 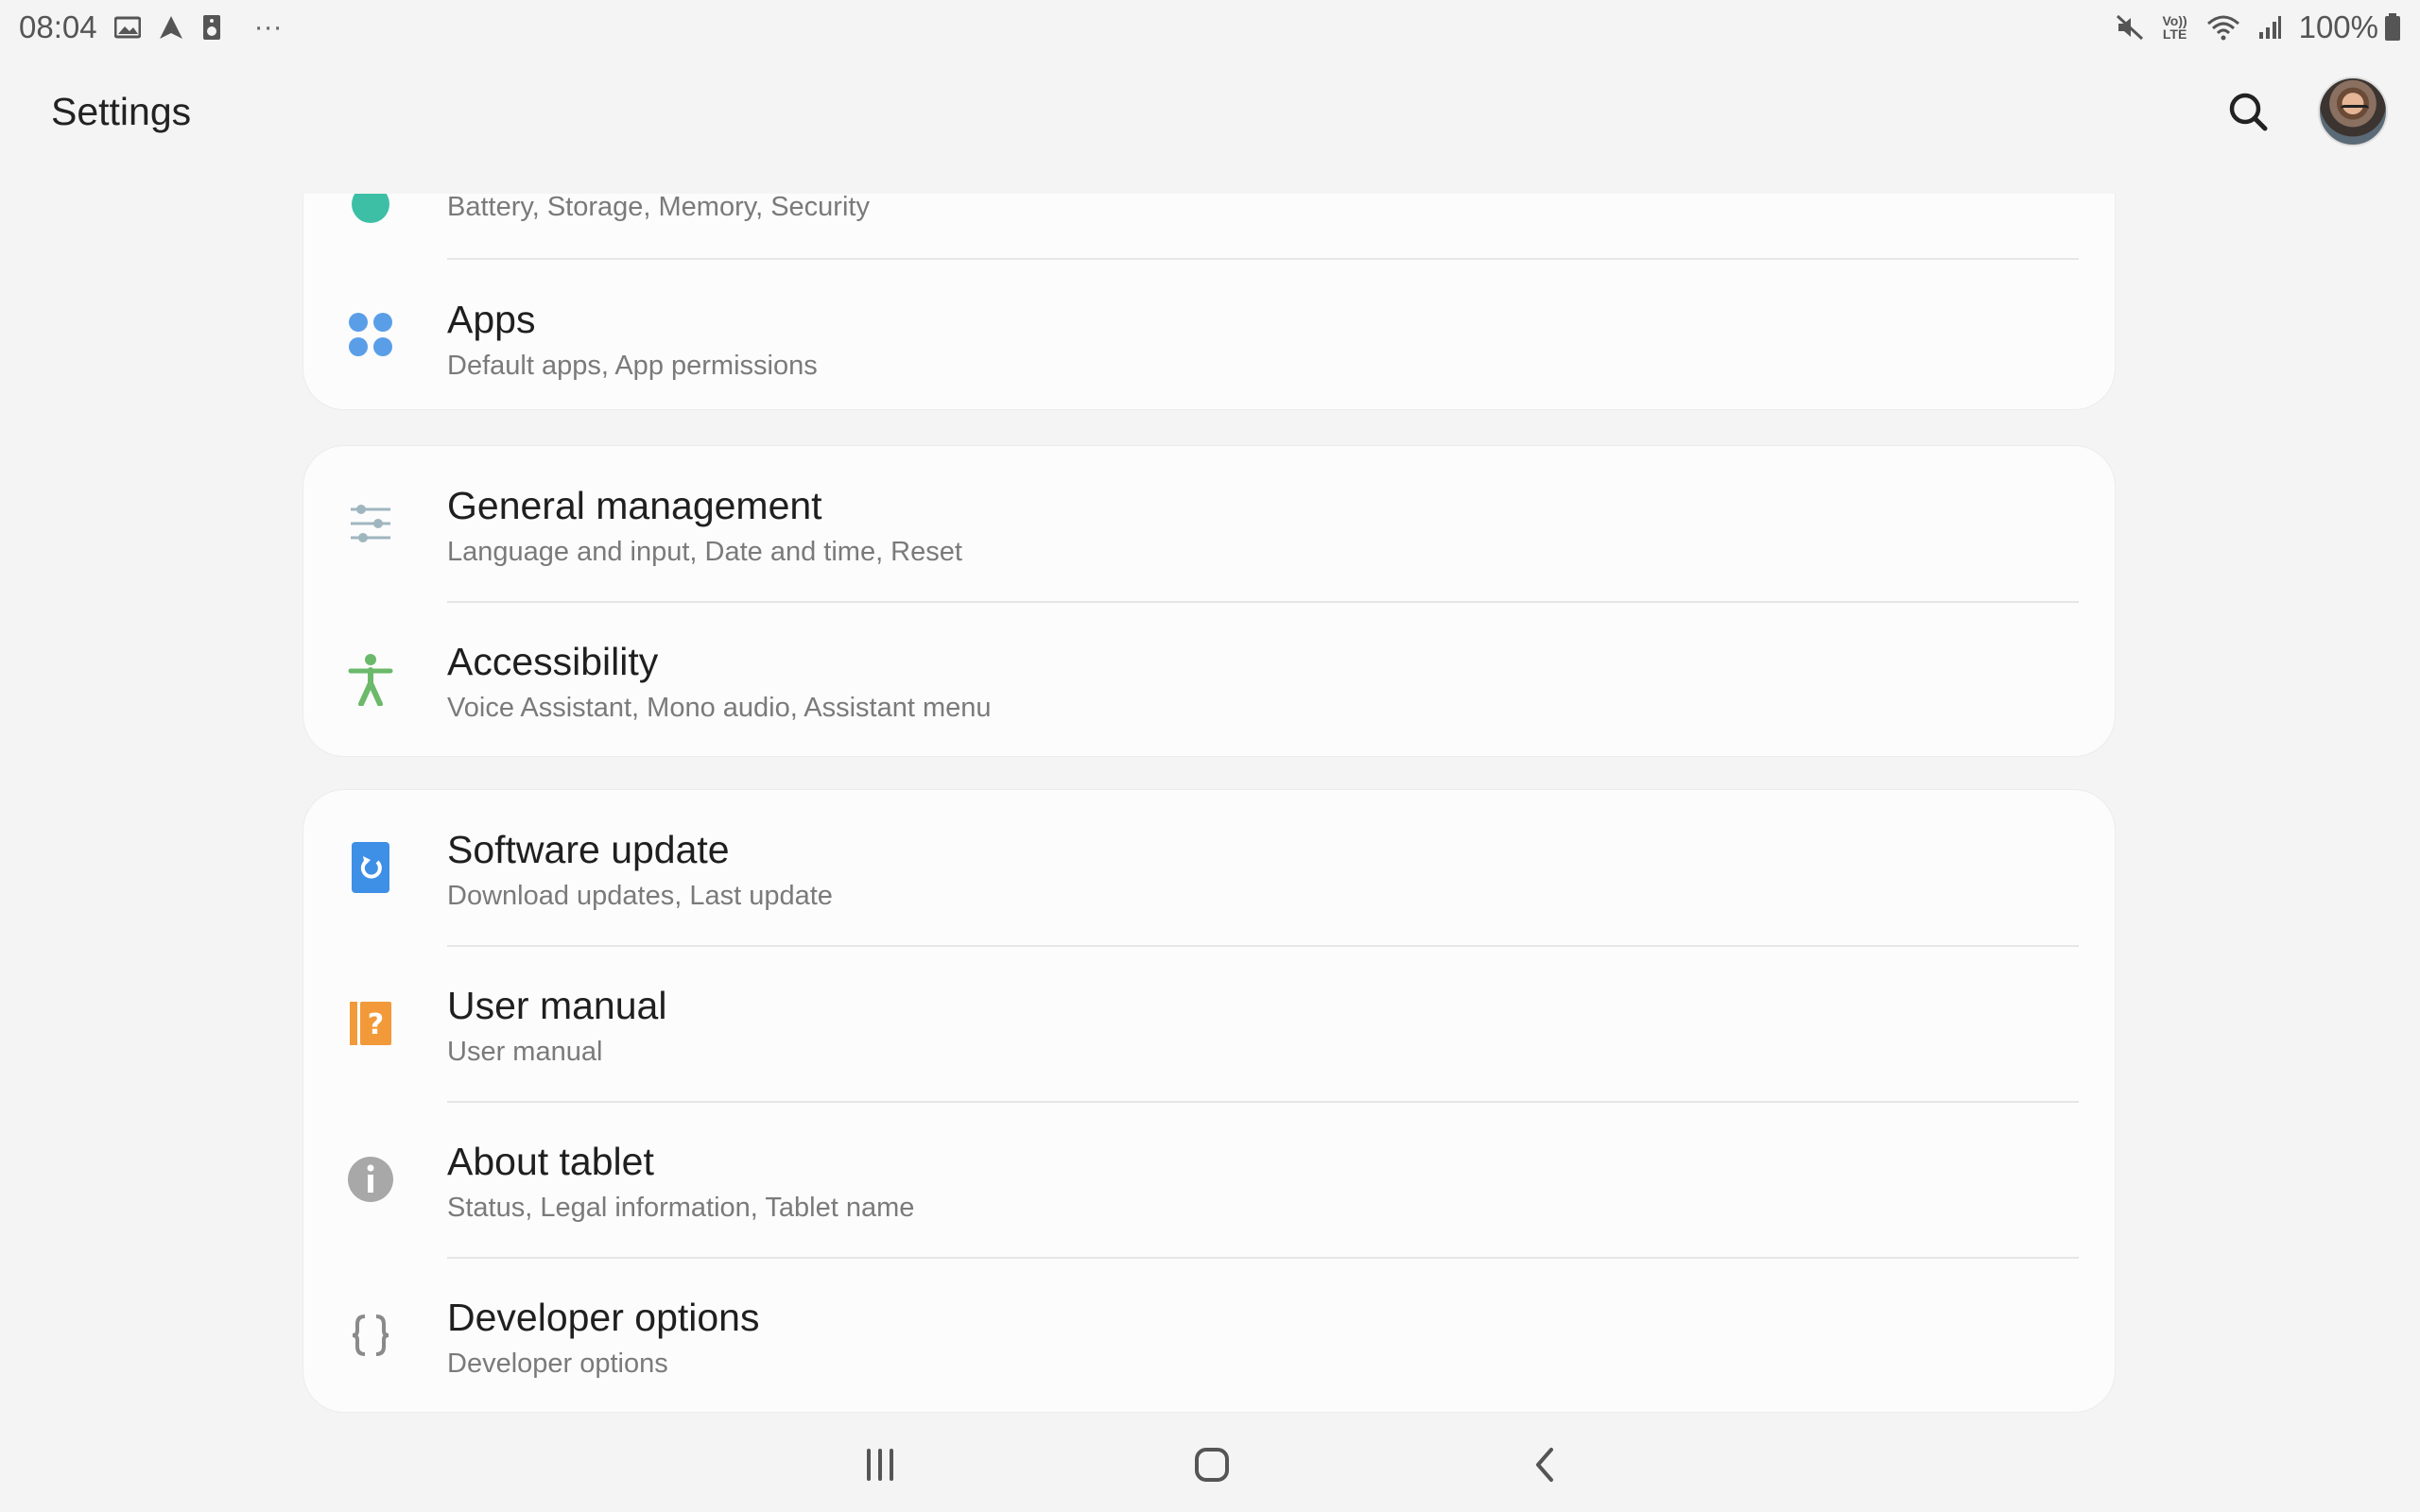 I want to click on settings-item-text: Apps Default apps, App permissions, so click(x=1263, y=335).